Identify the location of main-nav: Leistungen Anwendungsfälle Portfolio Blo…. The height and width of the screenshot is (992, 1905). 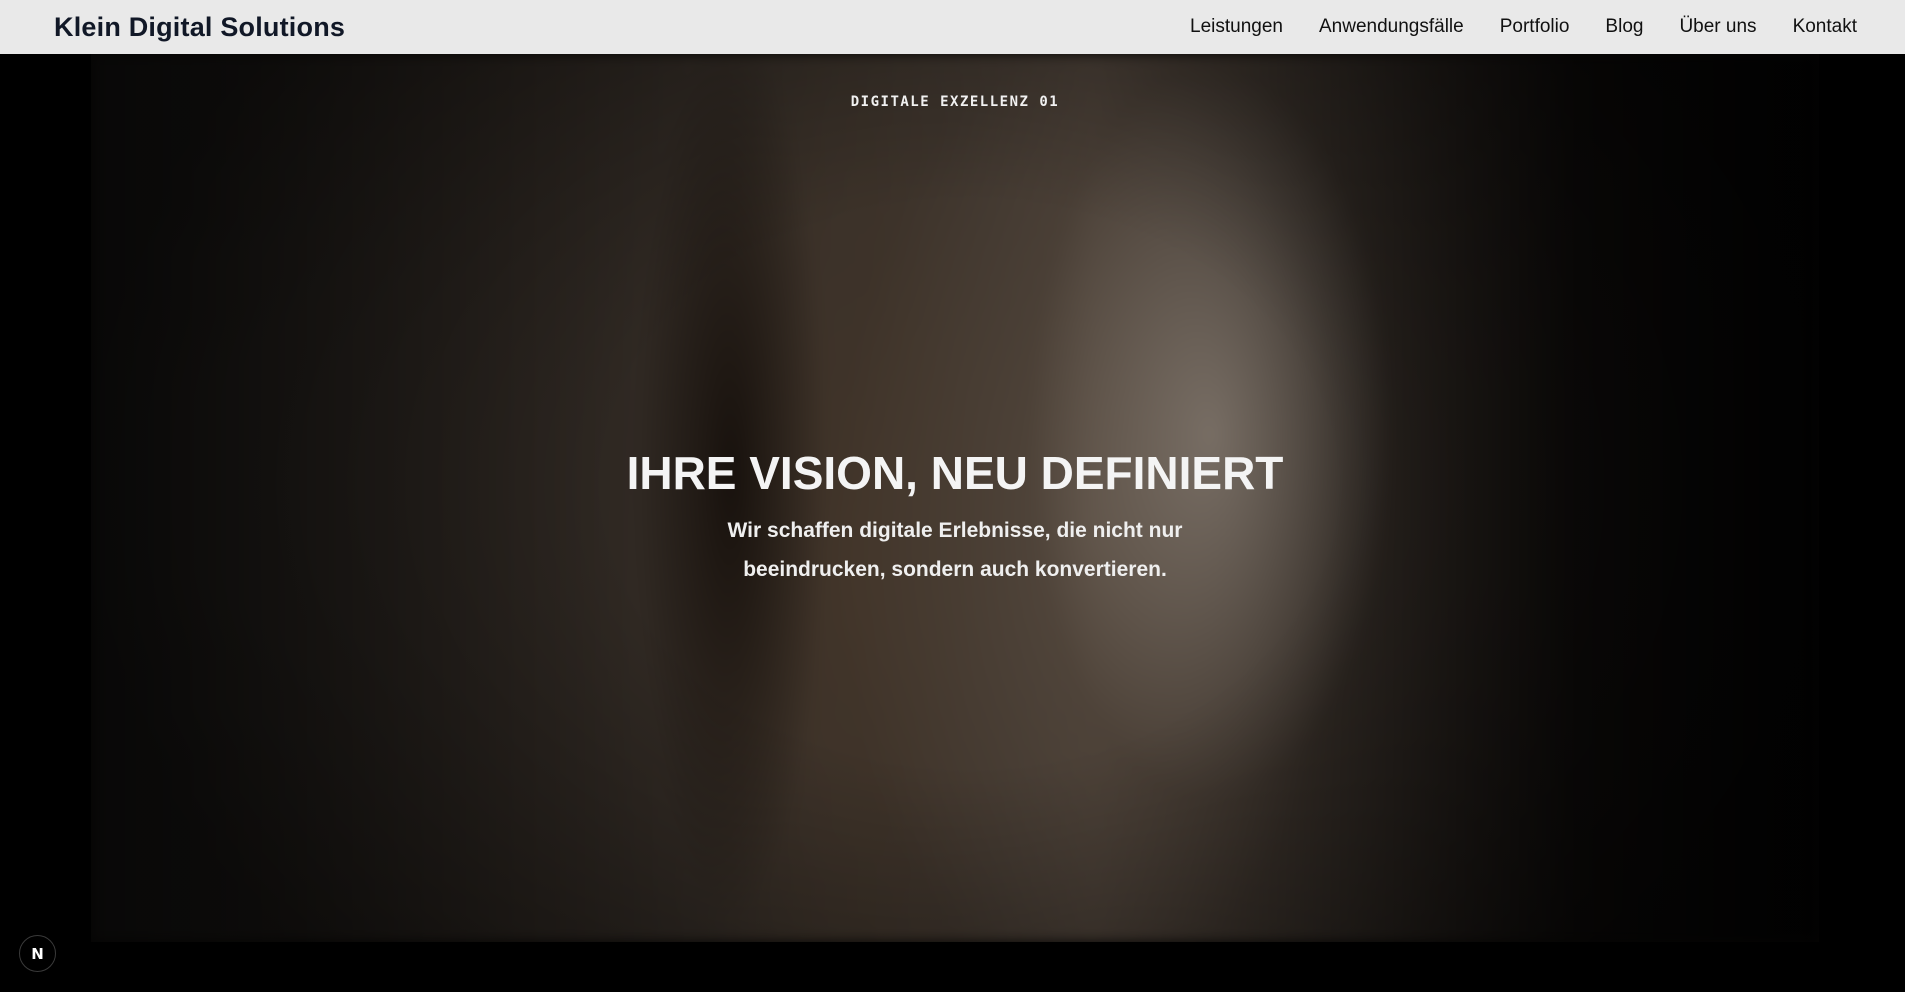
(1523, 27).